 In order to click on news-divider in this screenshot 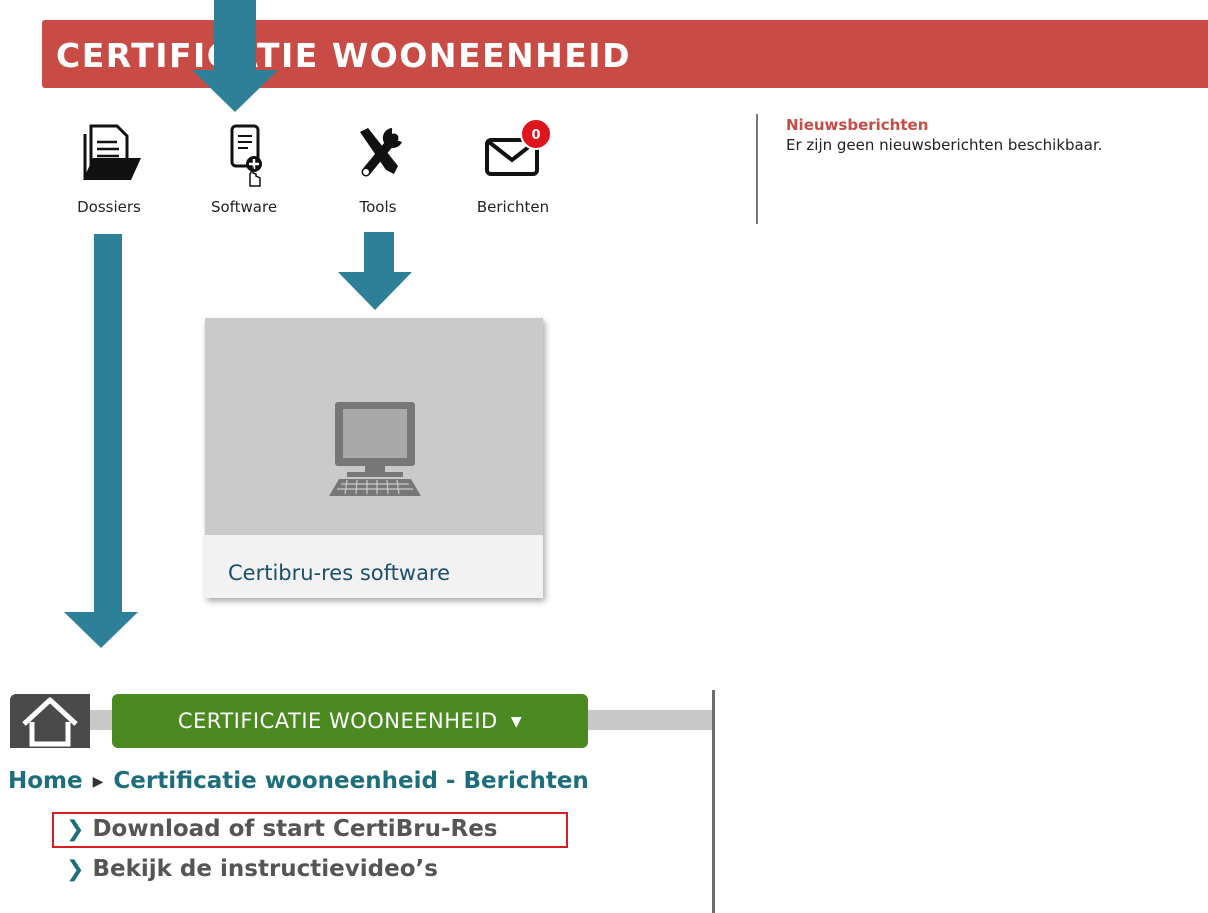, I will do `click(757, 169)`.